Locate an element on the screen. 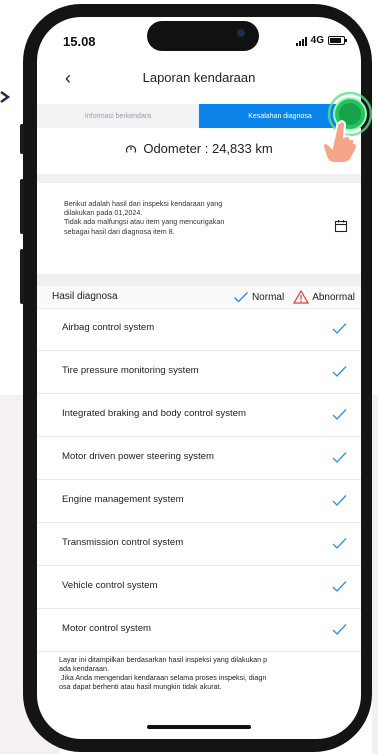 Image resolution: width=378 pixels, height=754 pixels. diagnosis-row-transmission: Transmission control system is located at coordinates (199, 544).